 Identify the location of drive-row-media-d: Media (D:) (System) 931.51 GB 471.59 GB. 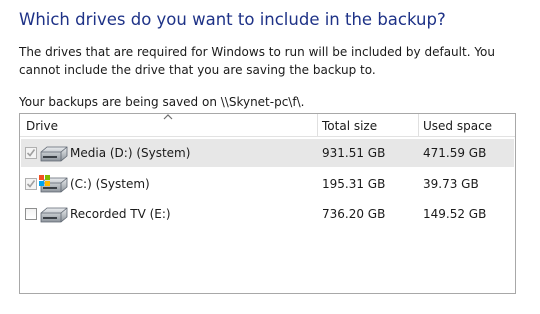
(267, 153).